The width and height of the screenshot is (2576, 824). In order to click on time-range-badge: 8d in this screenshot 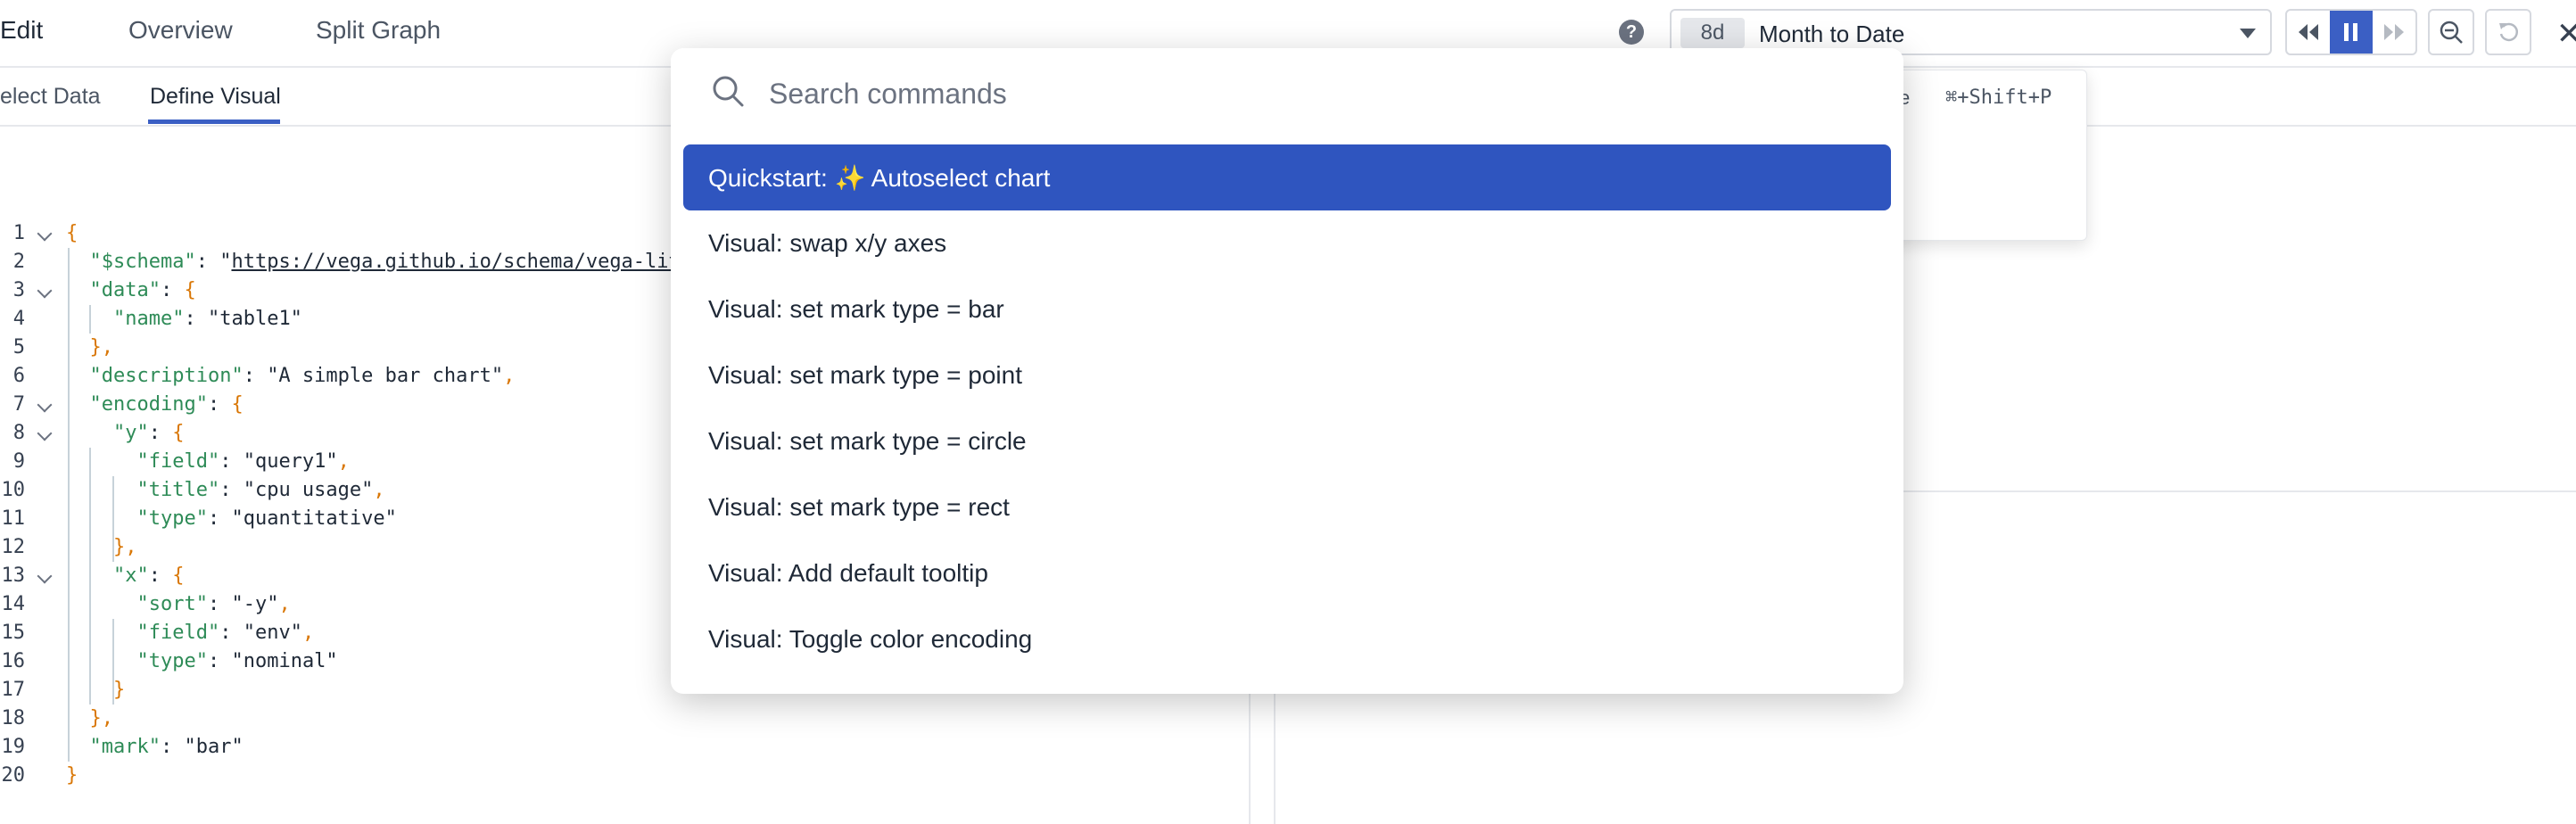, I will do `click(1713, 33)`.